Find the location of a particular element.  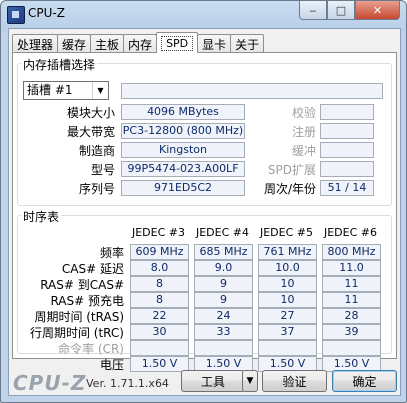

timings-group-title: 时序表 is located at coordinates (41, 216).